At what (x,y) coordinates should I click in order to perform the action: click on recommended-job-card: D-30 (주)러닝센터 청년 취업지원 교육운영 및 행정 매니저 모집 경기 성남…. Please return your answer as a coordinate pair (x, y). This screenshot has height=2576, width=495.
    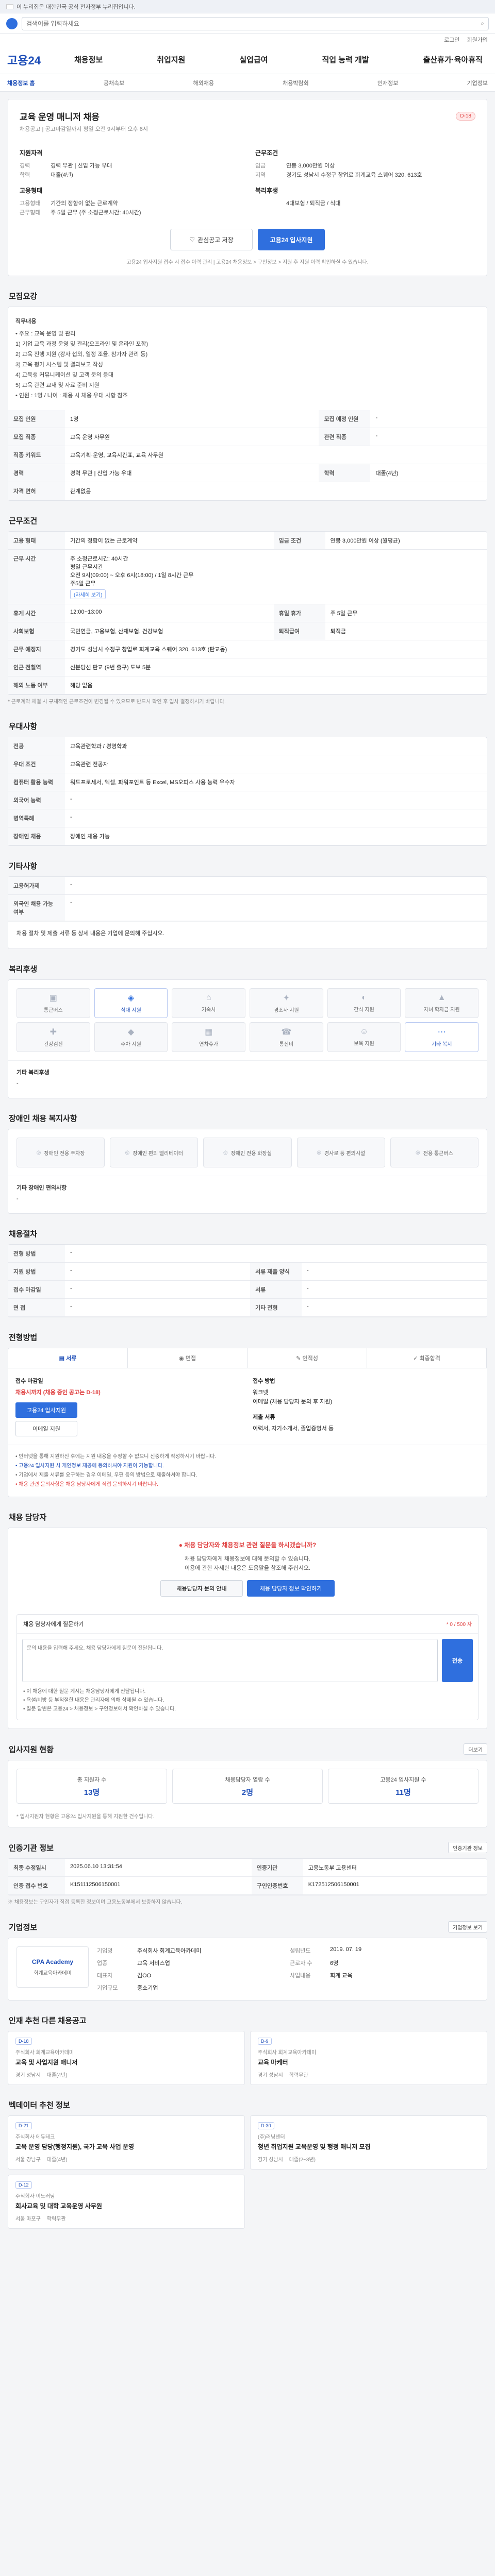
    Looking at the image, I should click on (369, 2142).